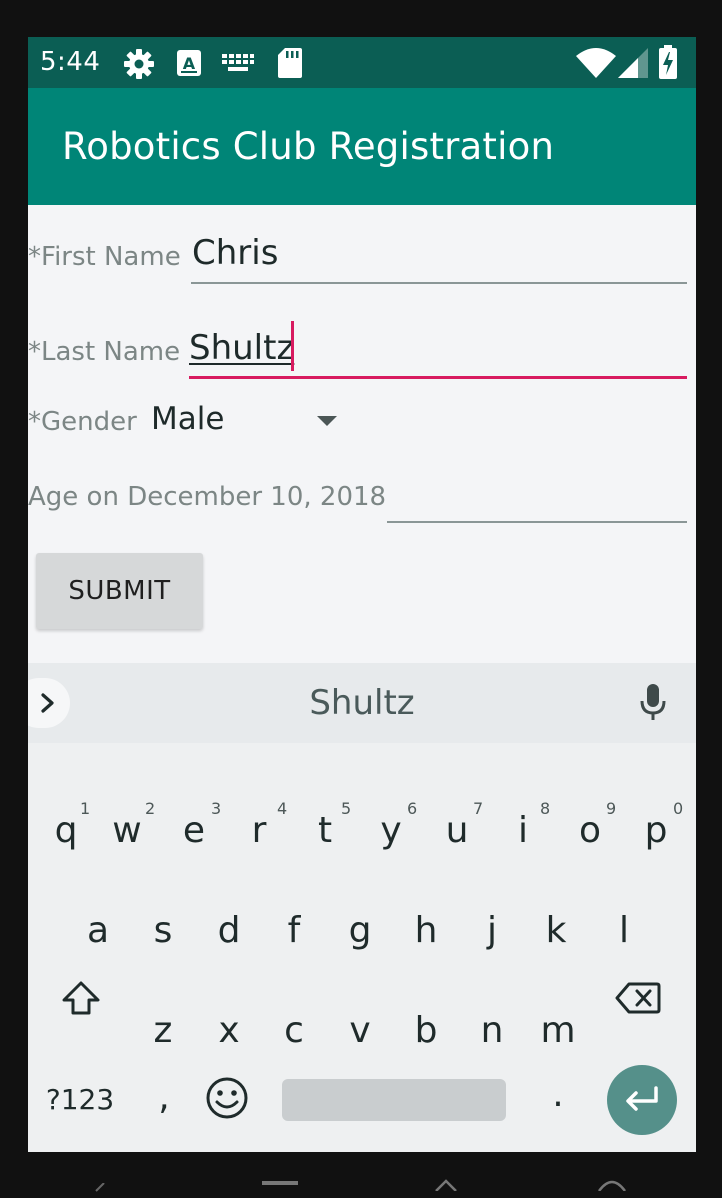  I want to click on key-n: n, so click(492, 1031).